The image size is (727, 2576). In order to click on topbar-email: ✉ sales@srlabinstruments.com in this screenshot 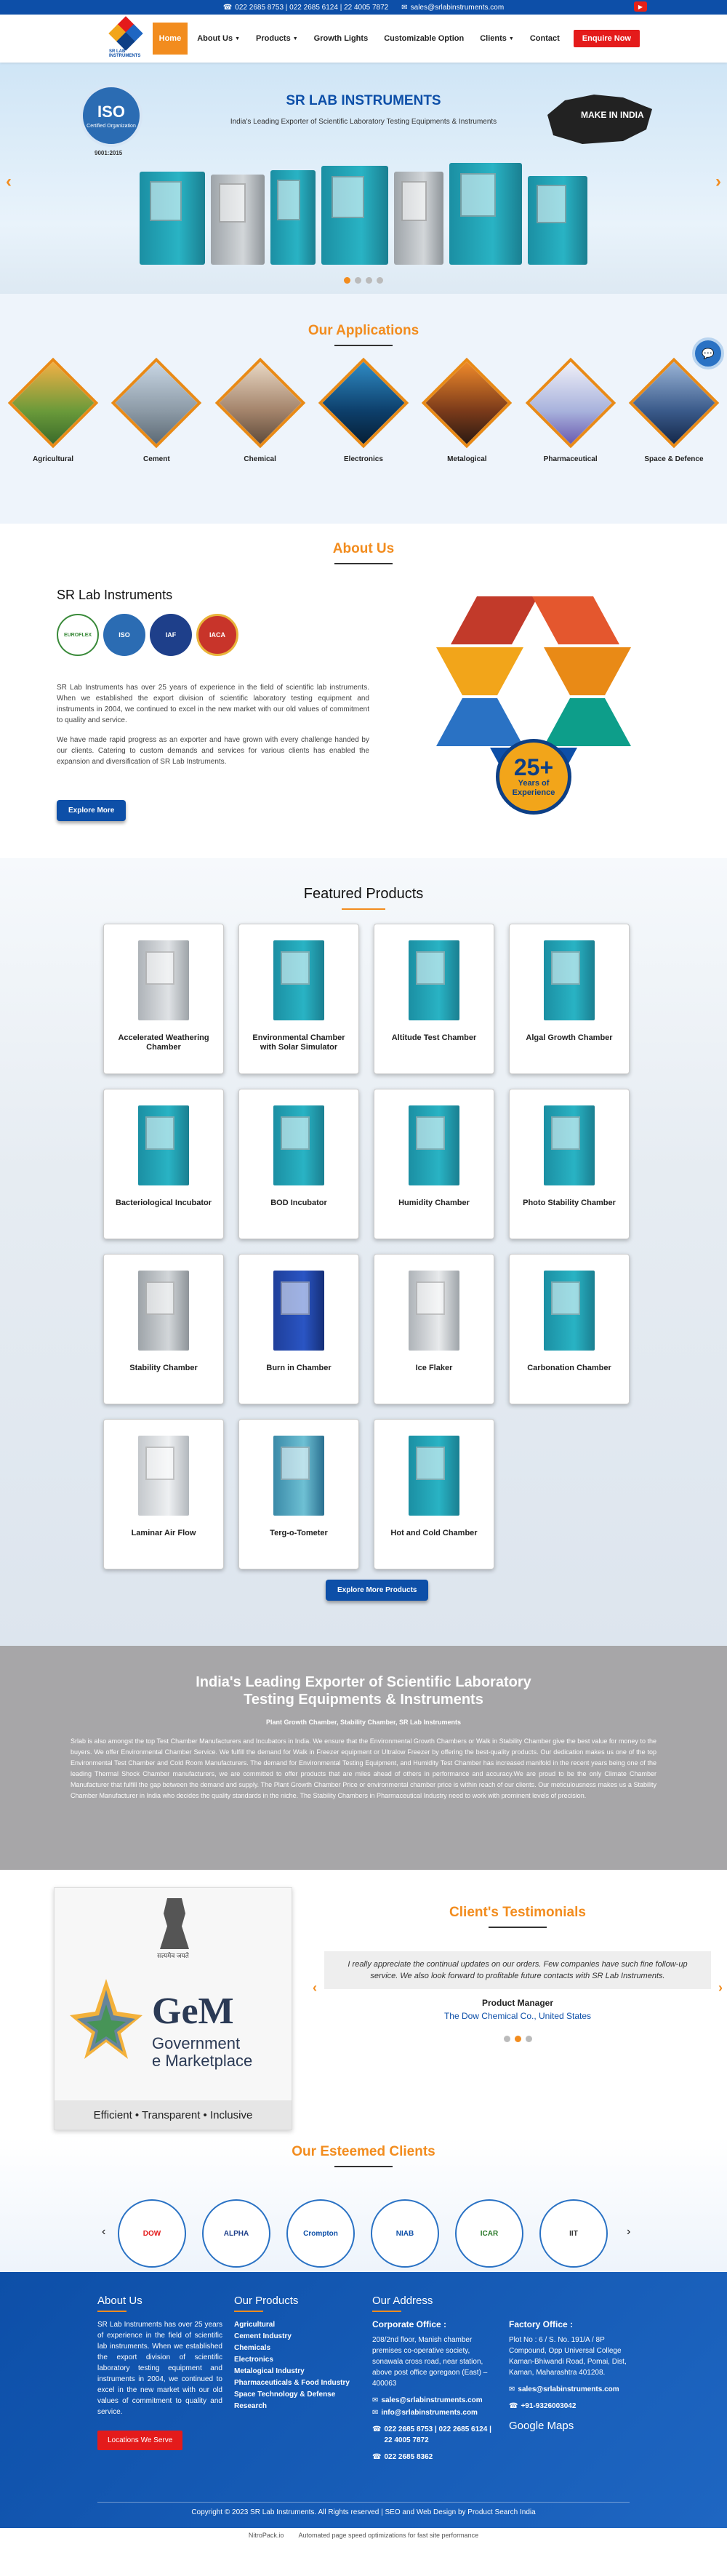, I will do `click(453, 8)`.